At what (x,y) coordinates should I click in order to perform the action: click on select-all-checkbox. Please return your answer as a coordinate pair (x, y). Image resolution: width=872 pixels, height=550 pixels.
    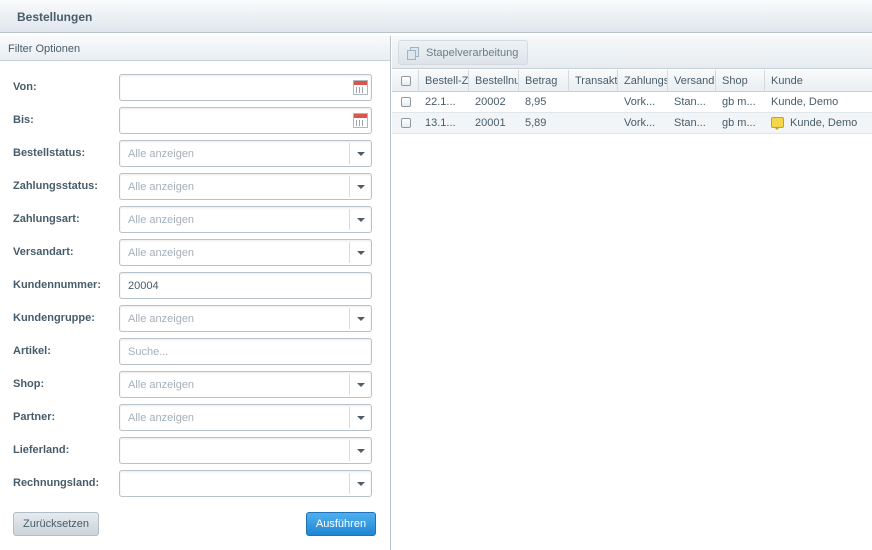
    Looking at the image, I should click on (406, 81).